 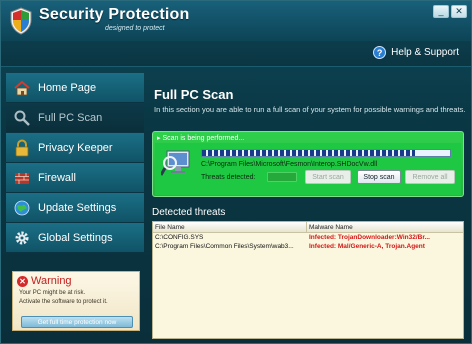 What do you see at coordinates (450, 11) in the screenshot?
I see `window-controls: _ ✕` at bounding box center [450, 11].